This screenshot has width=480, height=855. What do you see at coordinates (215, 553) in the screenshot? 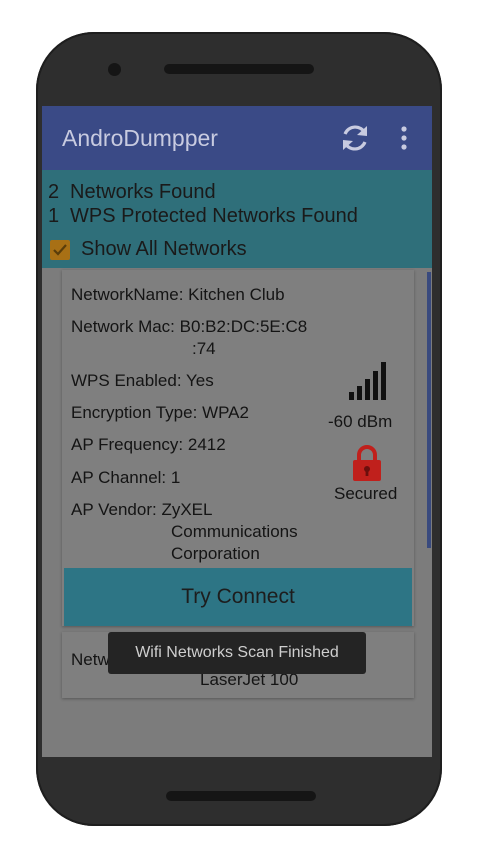
I see `vendor-value-cont2: Corporation` at bounding box center [215, 553].